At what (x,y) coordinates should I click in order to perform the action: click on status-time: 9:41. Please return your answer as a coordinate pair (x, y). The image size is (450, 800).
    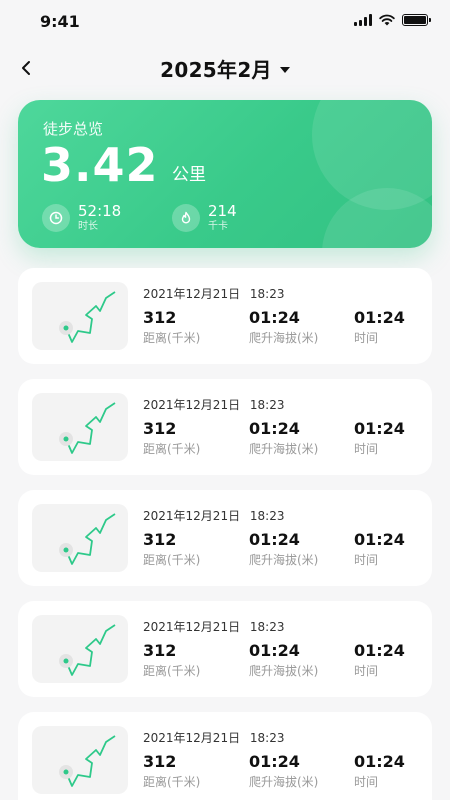
    Looking at the image, I should click on (60, 21).